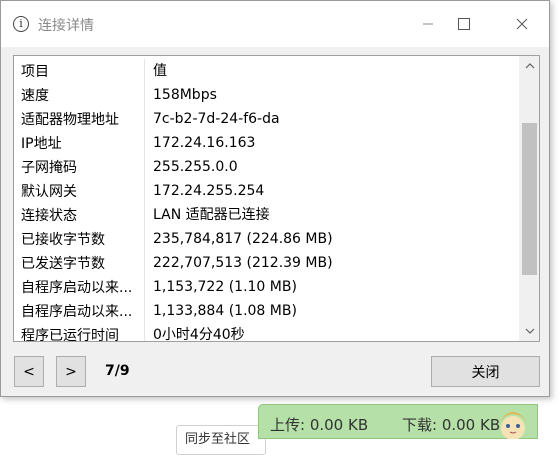 The height and width of the screenshot is (455, 560). Describe the element at coordinates (21, 24) in the screenshot. I see `info-icon: i` at that location.